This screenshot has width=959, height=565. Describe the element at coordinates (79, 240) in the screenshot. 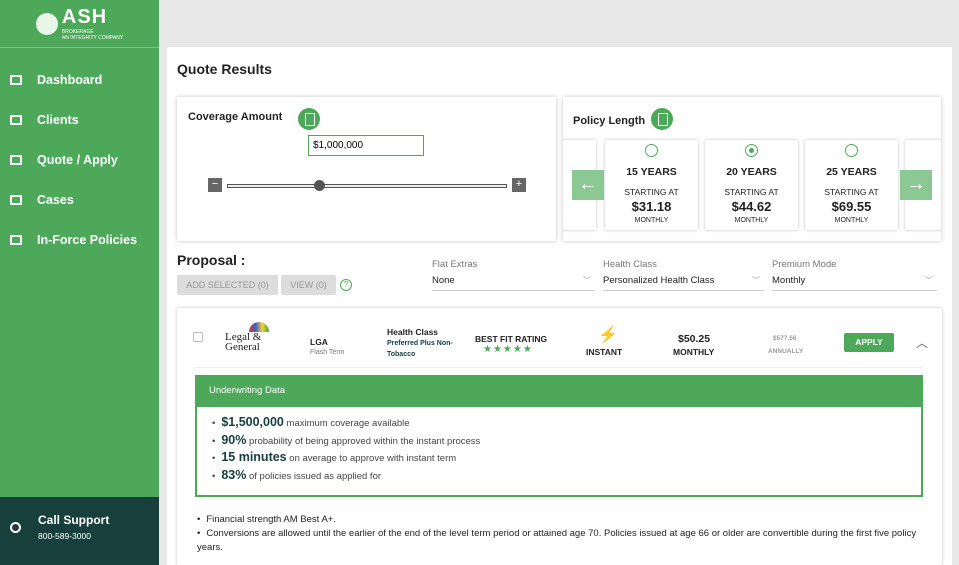

I see `sidebar-item-in-force-policies: In-Force Policies` at that location.